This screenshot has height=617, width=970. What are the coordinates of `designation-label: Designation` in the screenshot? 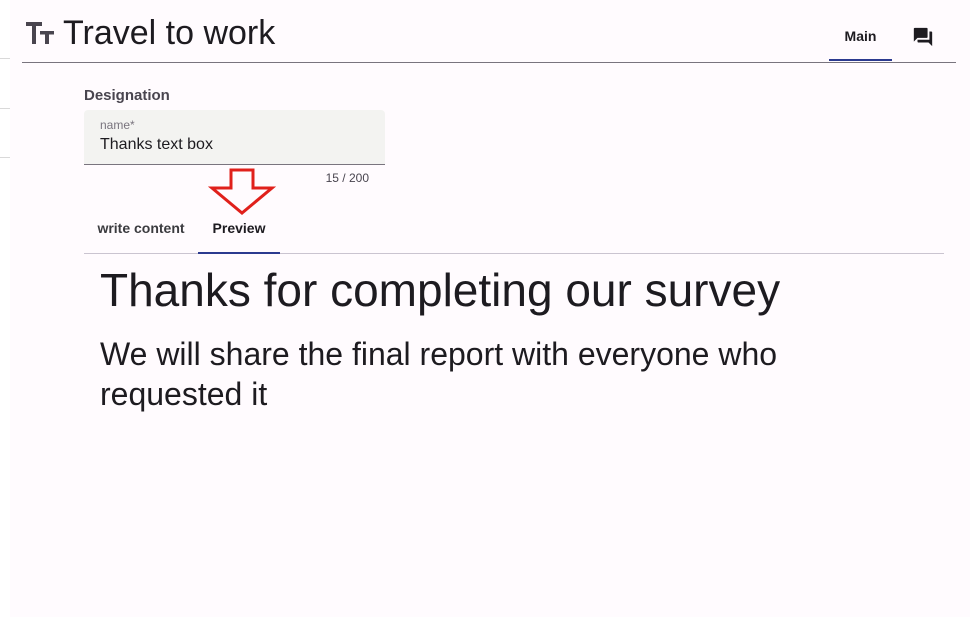 It's located at (127, 95).